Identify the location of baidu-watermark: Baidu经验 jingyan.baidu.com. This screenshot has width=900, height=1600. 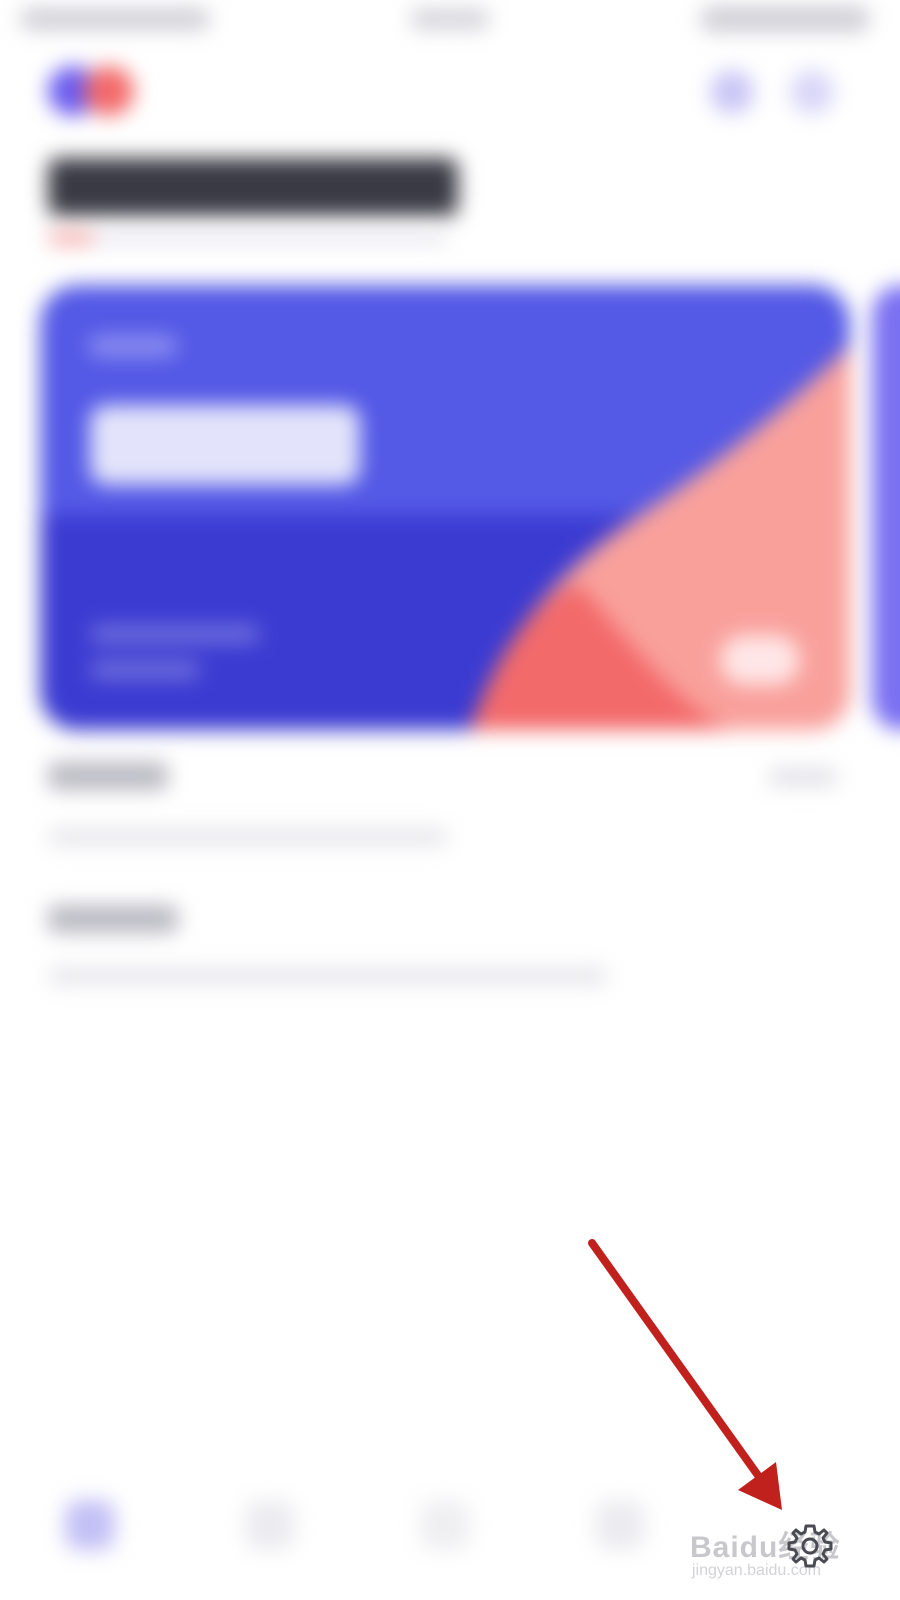
(780, 1552).